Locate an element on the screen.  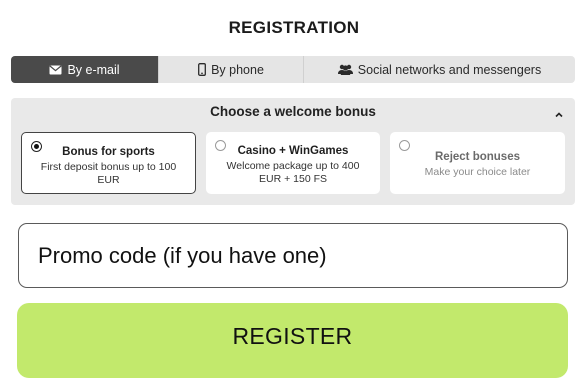
phone-icon is located at coordinates (202, 69).